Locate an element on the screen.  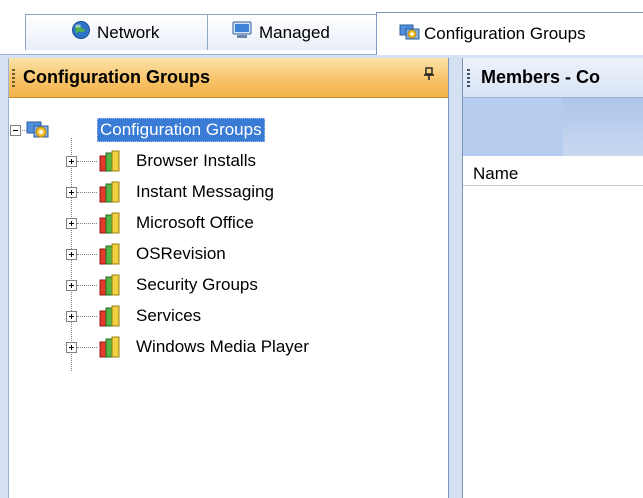
tree-root-item: Configuration Groups is located at coordinates (228, 130).